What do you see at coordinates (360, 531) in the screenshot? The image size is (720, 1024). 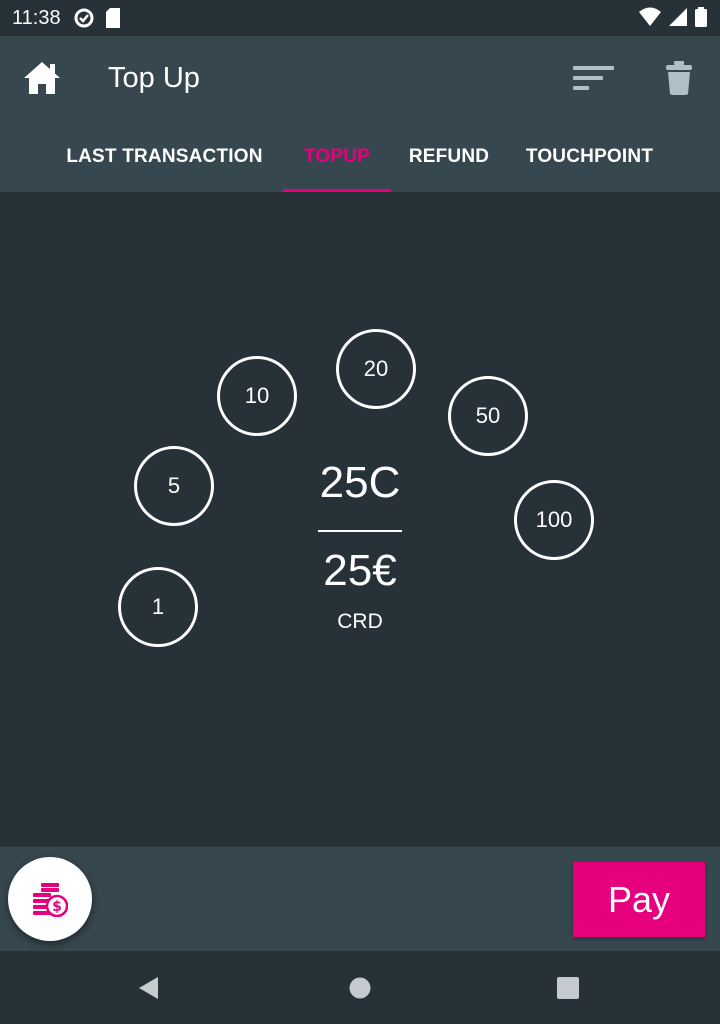 I see `summary-divider` at bounding box center [360, 531].